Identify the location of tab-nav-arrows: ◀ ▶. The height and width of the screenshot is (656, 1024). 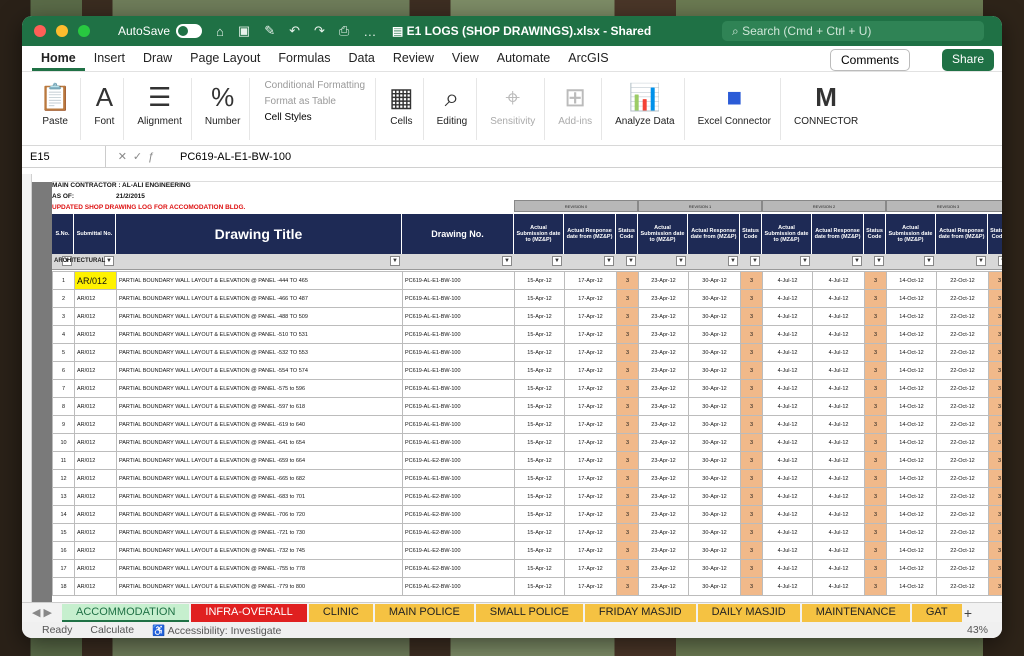
(42, 612).